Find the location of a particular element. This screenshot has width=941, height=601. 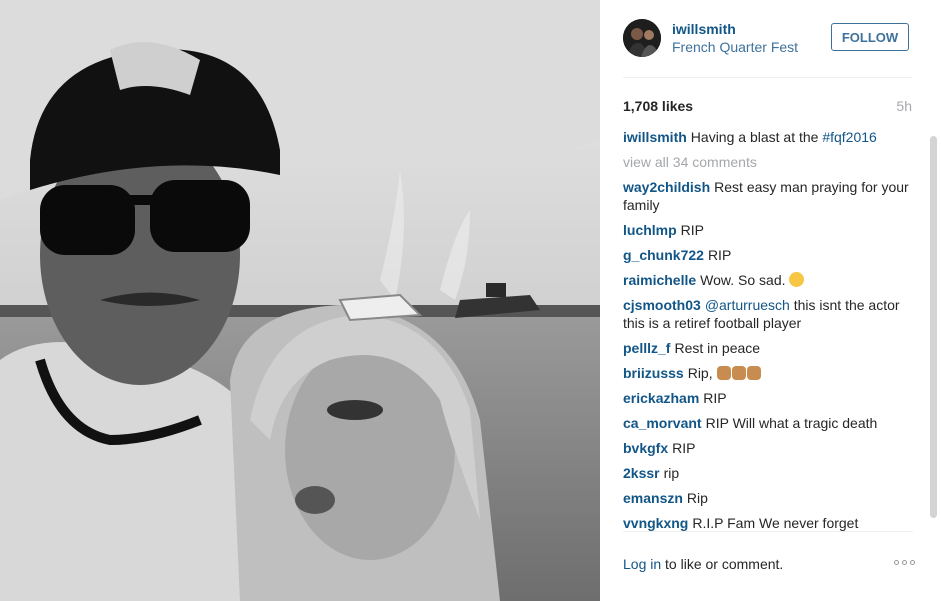

comment-username: bvkgfx is located at coordinates (645, 448).